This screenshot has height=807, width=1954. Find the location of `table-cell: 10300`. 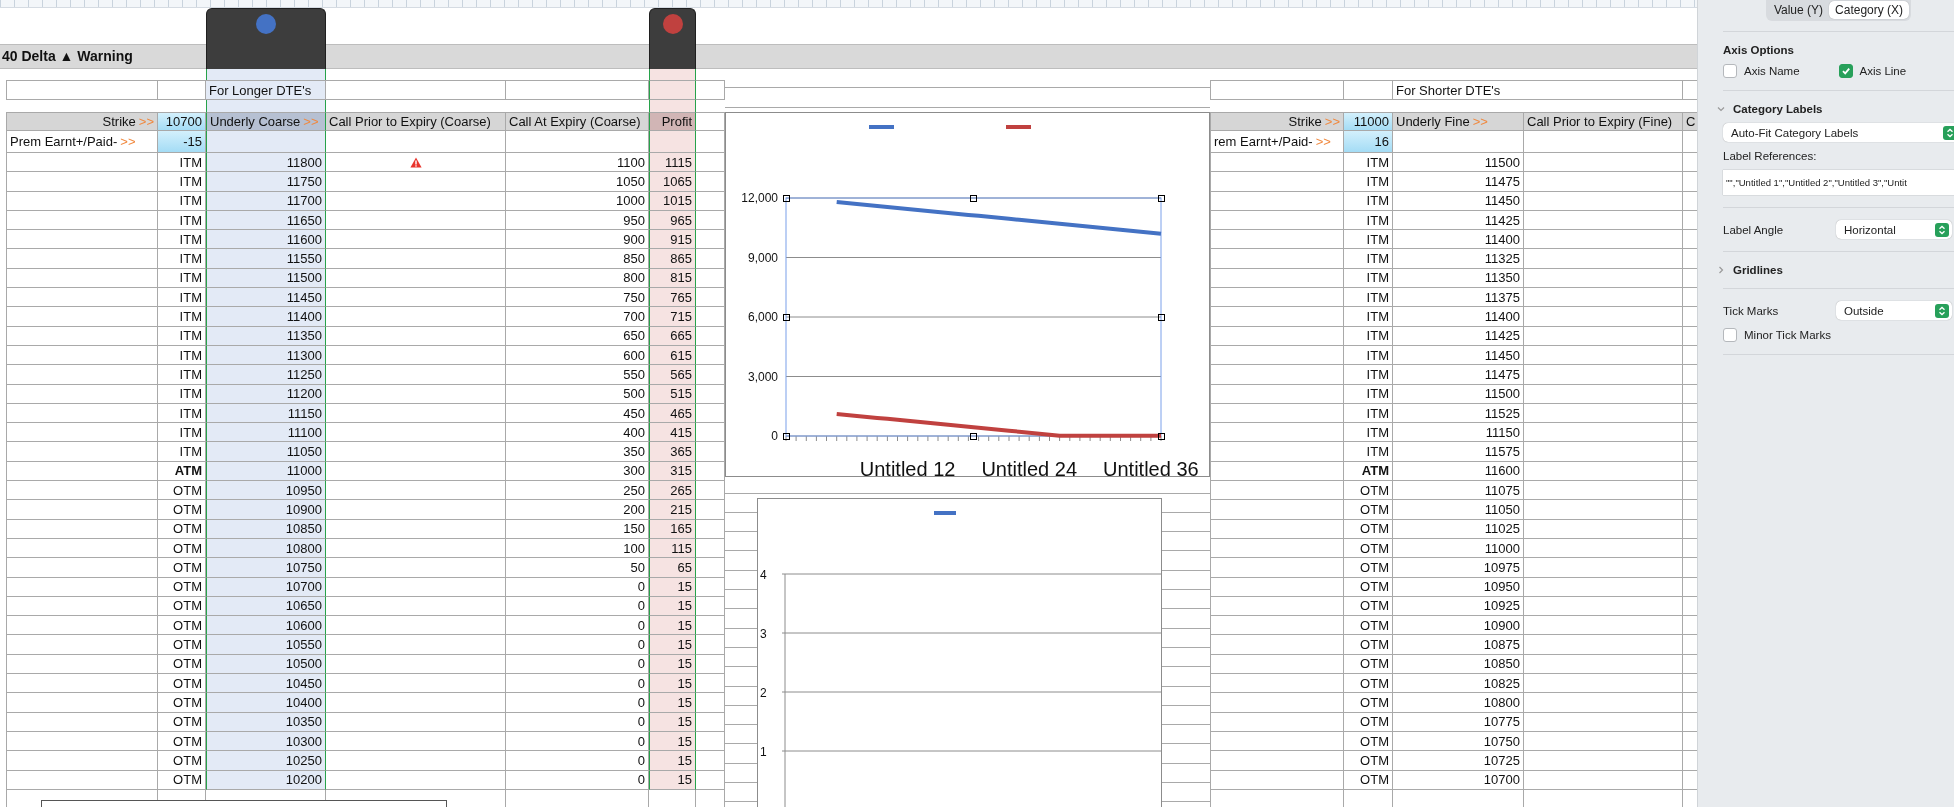

table-cell: 10300 is located at coordinates (266, 741).